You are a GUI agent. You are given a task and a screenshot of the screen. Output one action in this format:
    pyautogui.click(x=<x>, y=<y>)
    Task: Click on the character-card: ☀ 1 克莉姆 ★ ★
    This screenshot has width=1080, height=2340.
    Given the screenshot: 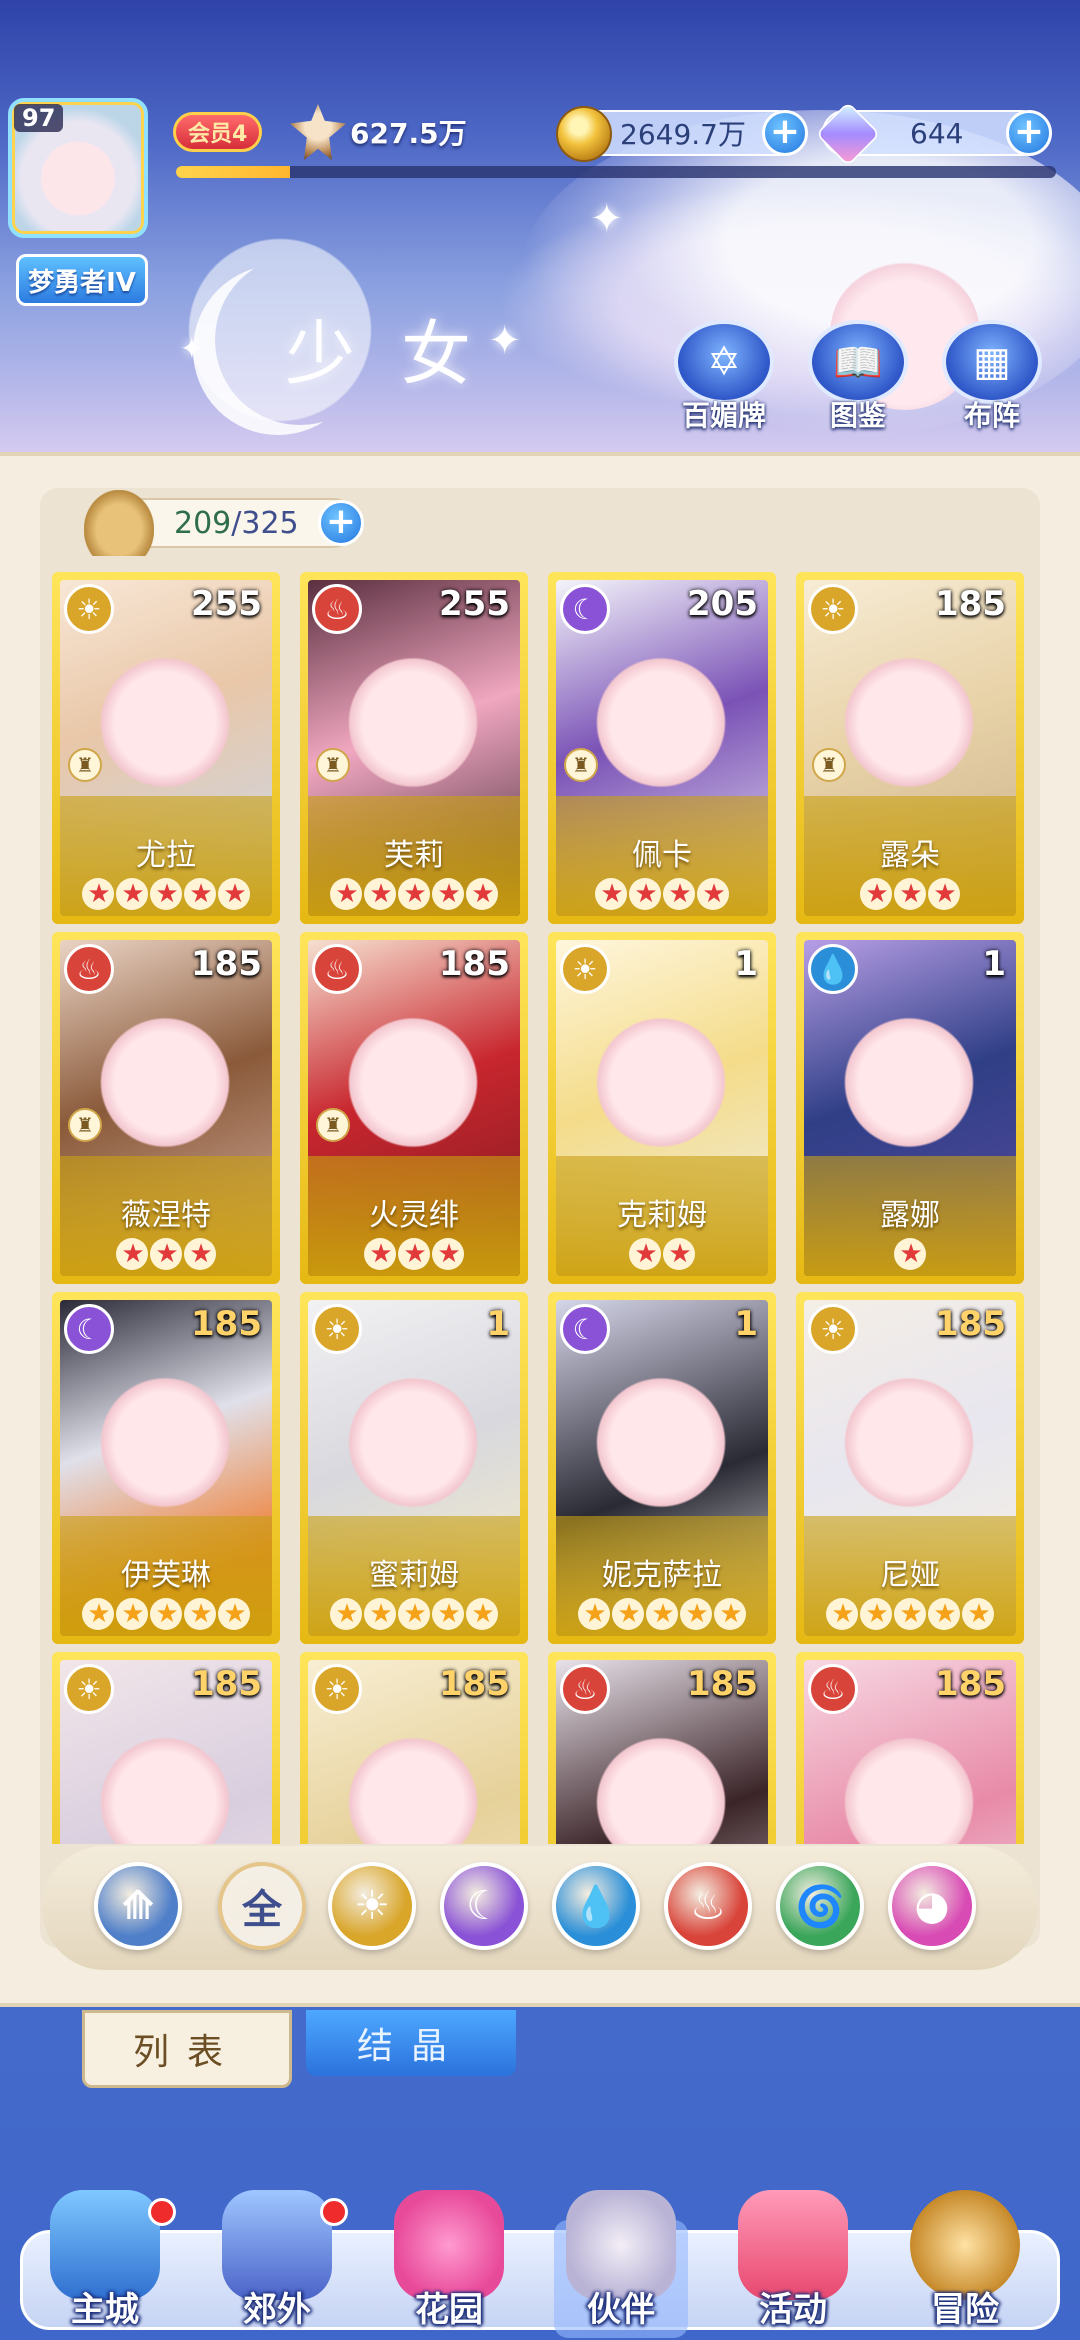 What is the action you would take?
    pyautogui.click(x=662, y=1108)
    